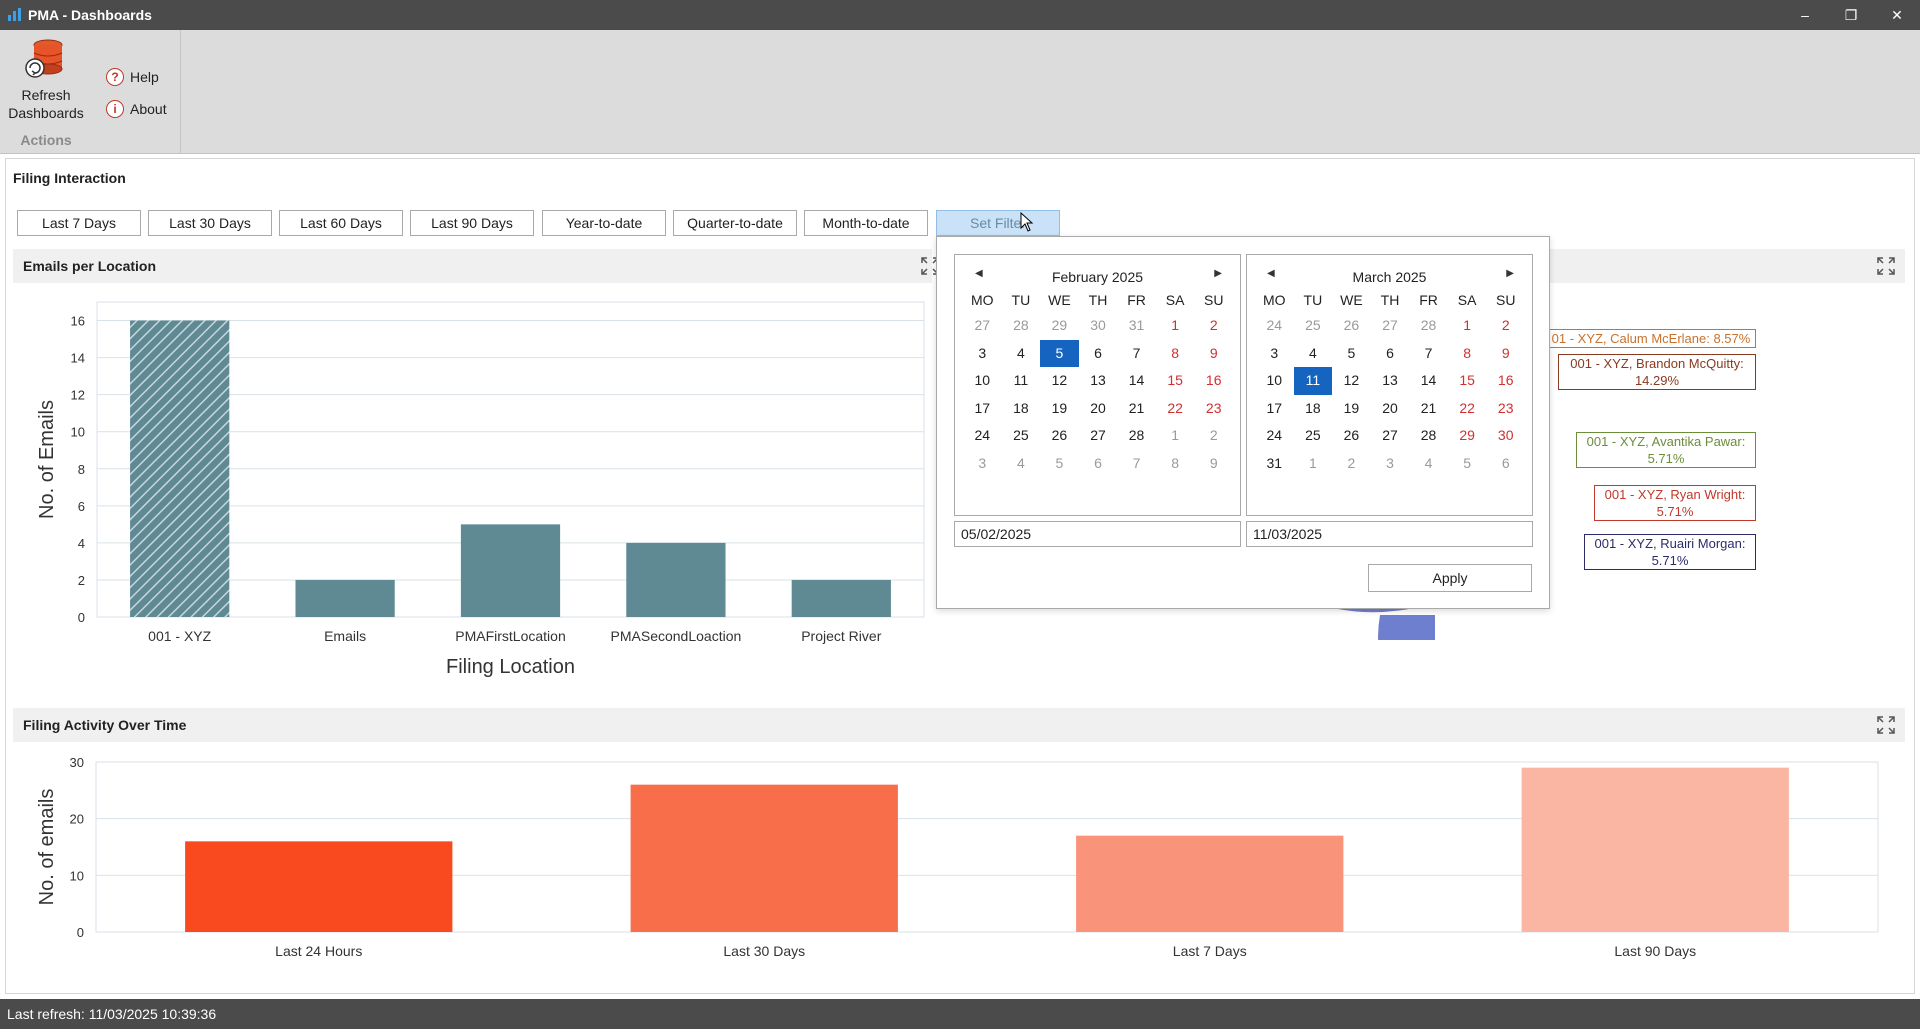  What do you see at coordinates (604, 223) in the screenshot?
I see `filter-button-year-to-date: Year-to-date` at bounding box center [604, 223].